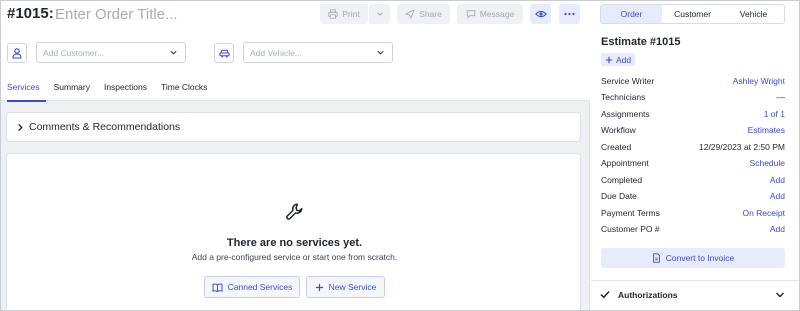 The image size is (800, 311). What do you see at coordinates (105, 127) in the screenshot?
I see `comments-title: Comments & Recommendations` at bounding box center [105, 127].